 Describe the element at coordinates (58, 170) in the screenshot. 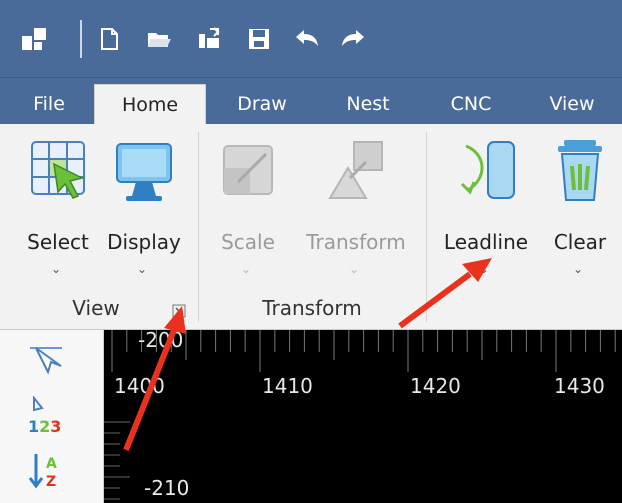

I see `select-grid-icon` at that location.